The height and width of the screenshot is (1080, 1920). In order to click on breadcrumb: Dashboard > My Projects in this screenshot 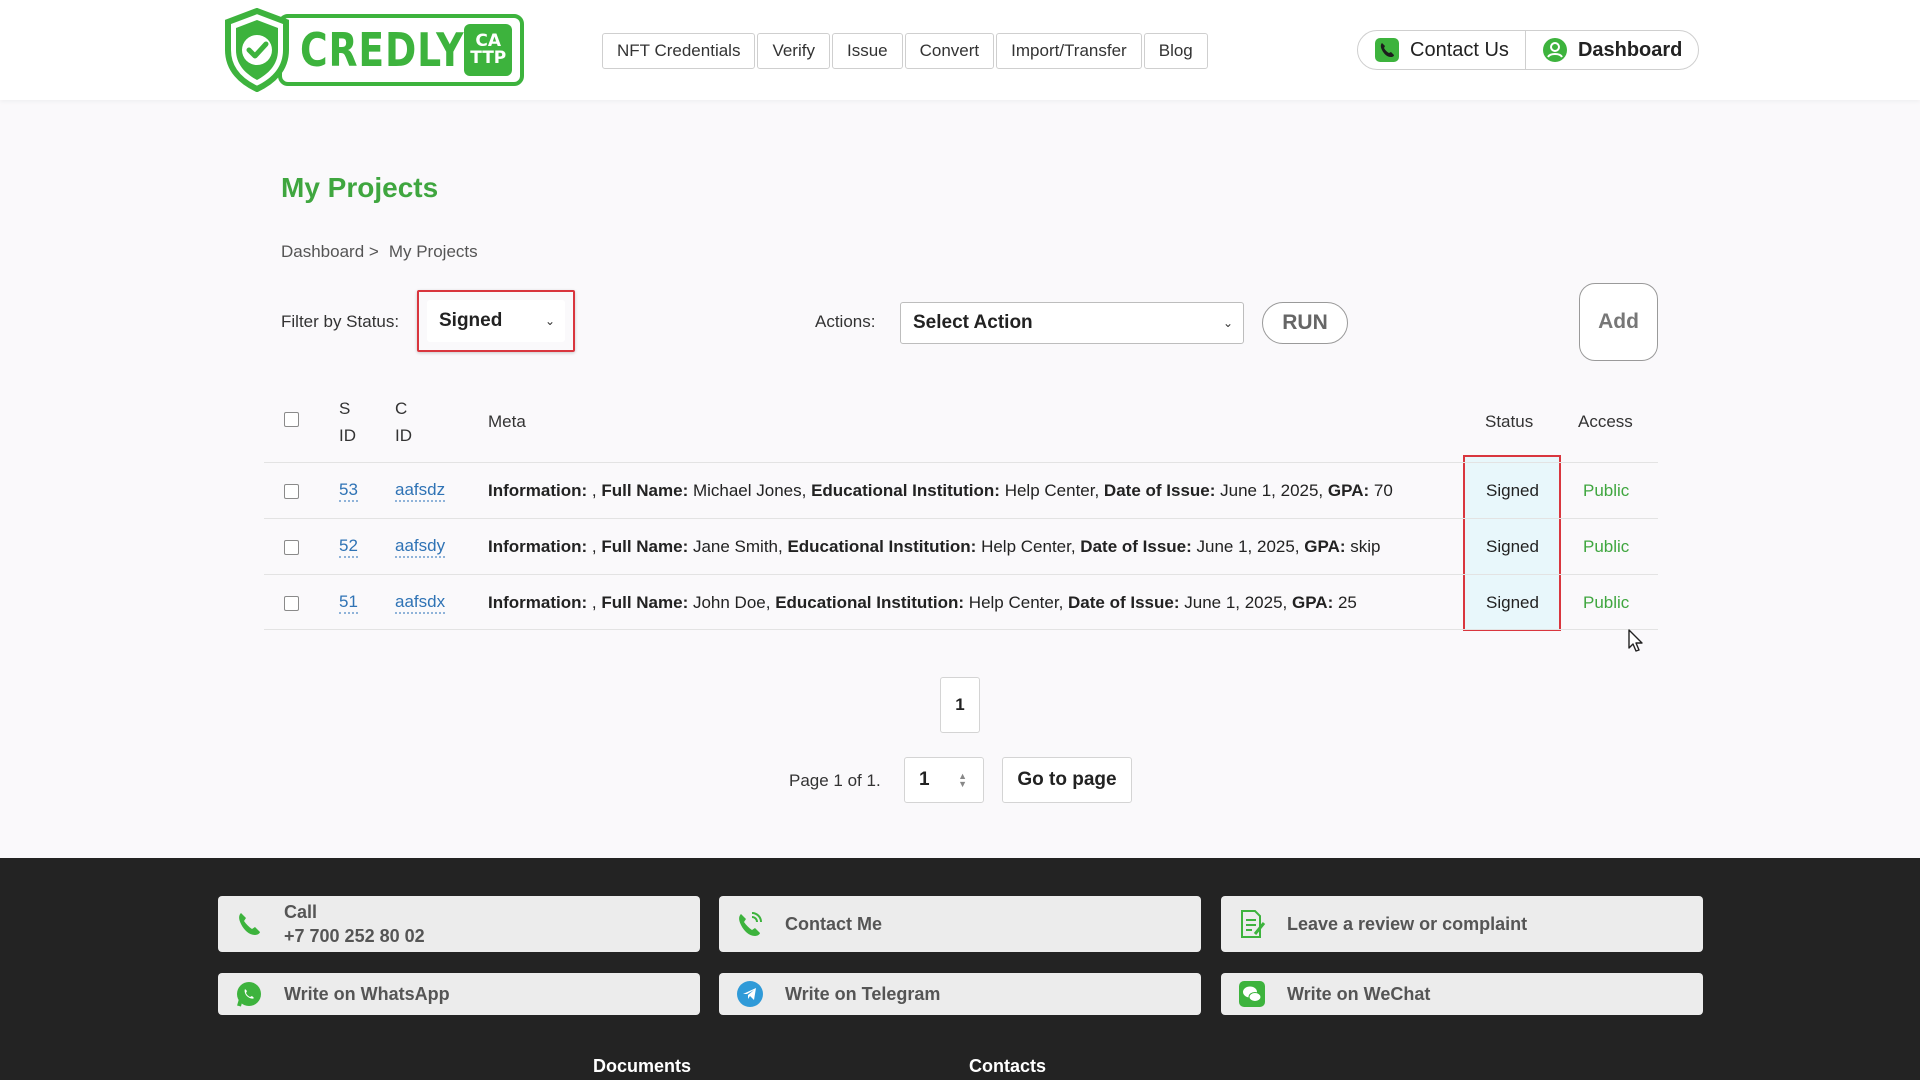, I will do `click(379, 252)`.